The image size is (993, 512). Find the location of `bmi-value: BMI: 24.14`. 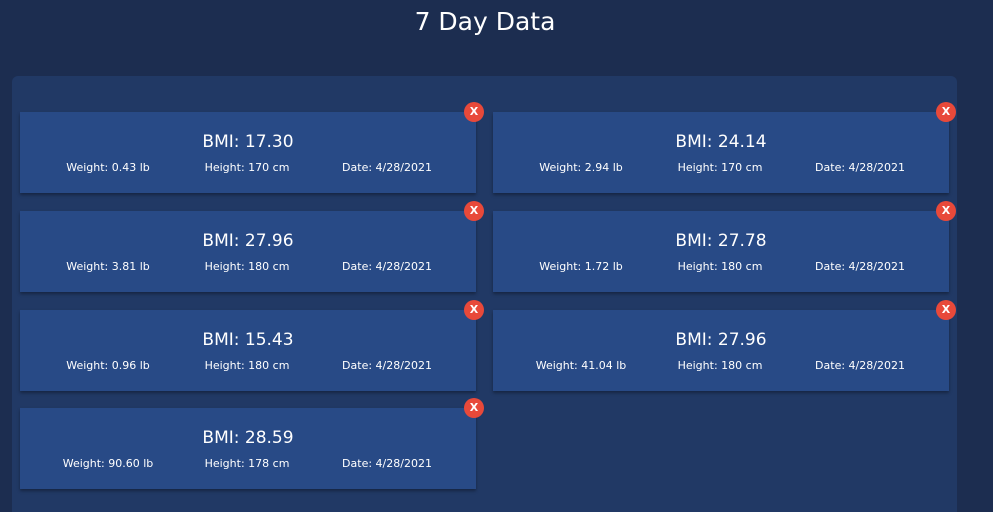

bmi-value: BMI: 24.14 is located at coordinates (721, 142).